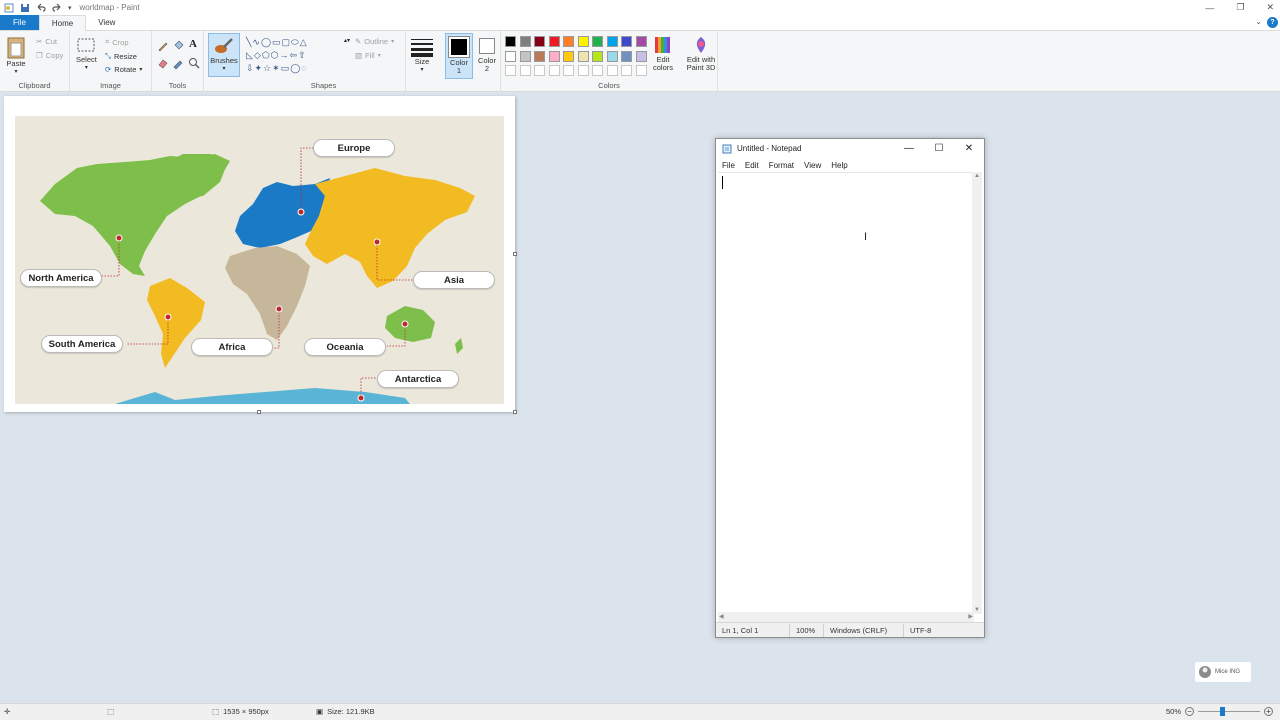  I want to click on scroll-right-icon: ▶, so click(970, 616).